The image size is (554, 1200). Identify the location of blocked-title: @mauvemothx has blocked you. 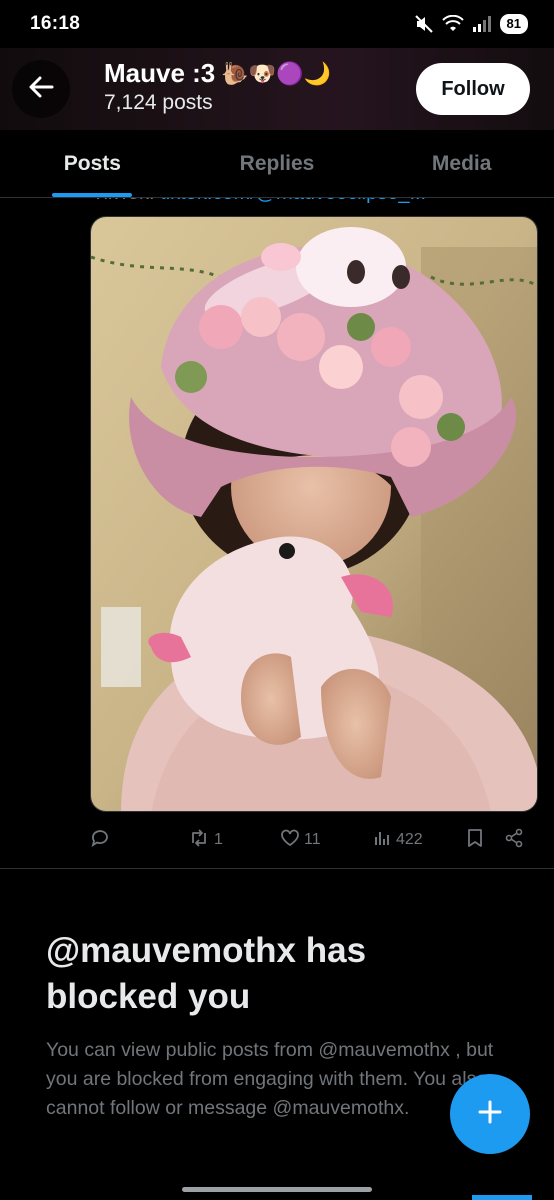
(206, 973).